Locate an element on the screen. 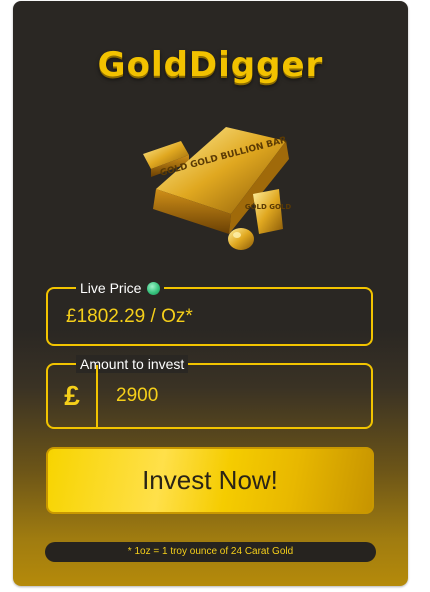 This screenshot has width=430, height=592. bar-engraving-small: GOLD GOLD is located at coordinates (268, 207).